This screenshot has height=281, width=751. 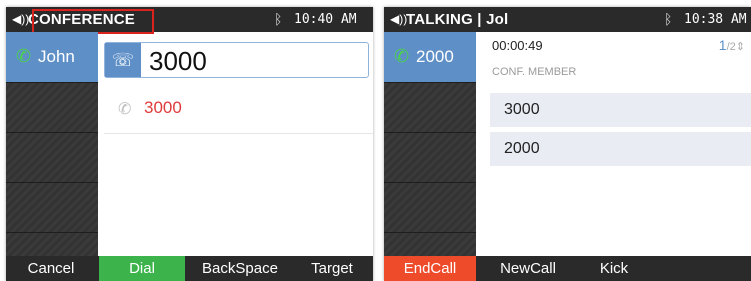 What do you see at coordinates (51, 268) in the screenshot?
I see `cancel-button: Cancel` at bounding box center [51, 268].